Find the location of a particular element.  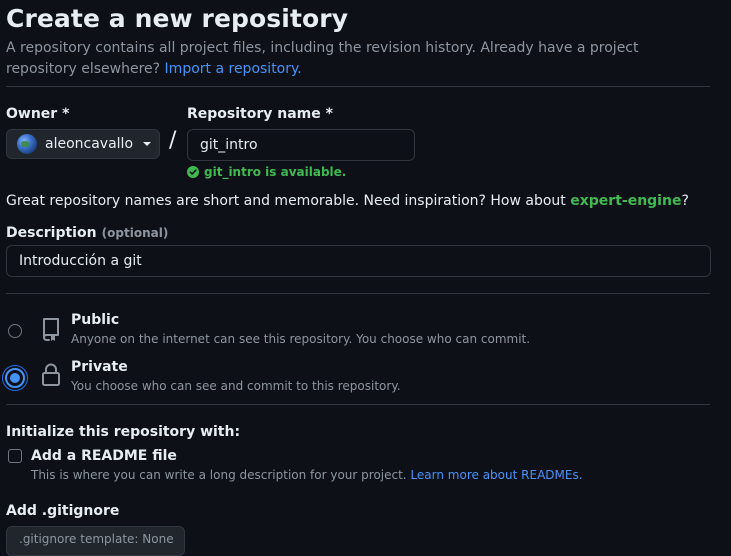

description-label-row: Description (optional) is located at coordinates (87, 231).